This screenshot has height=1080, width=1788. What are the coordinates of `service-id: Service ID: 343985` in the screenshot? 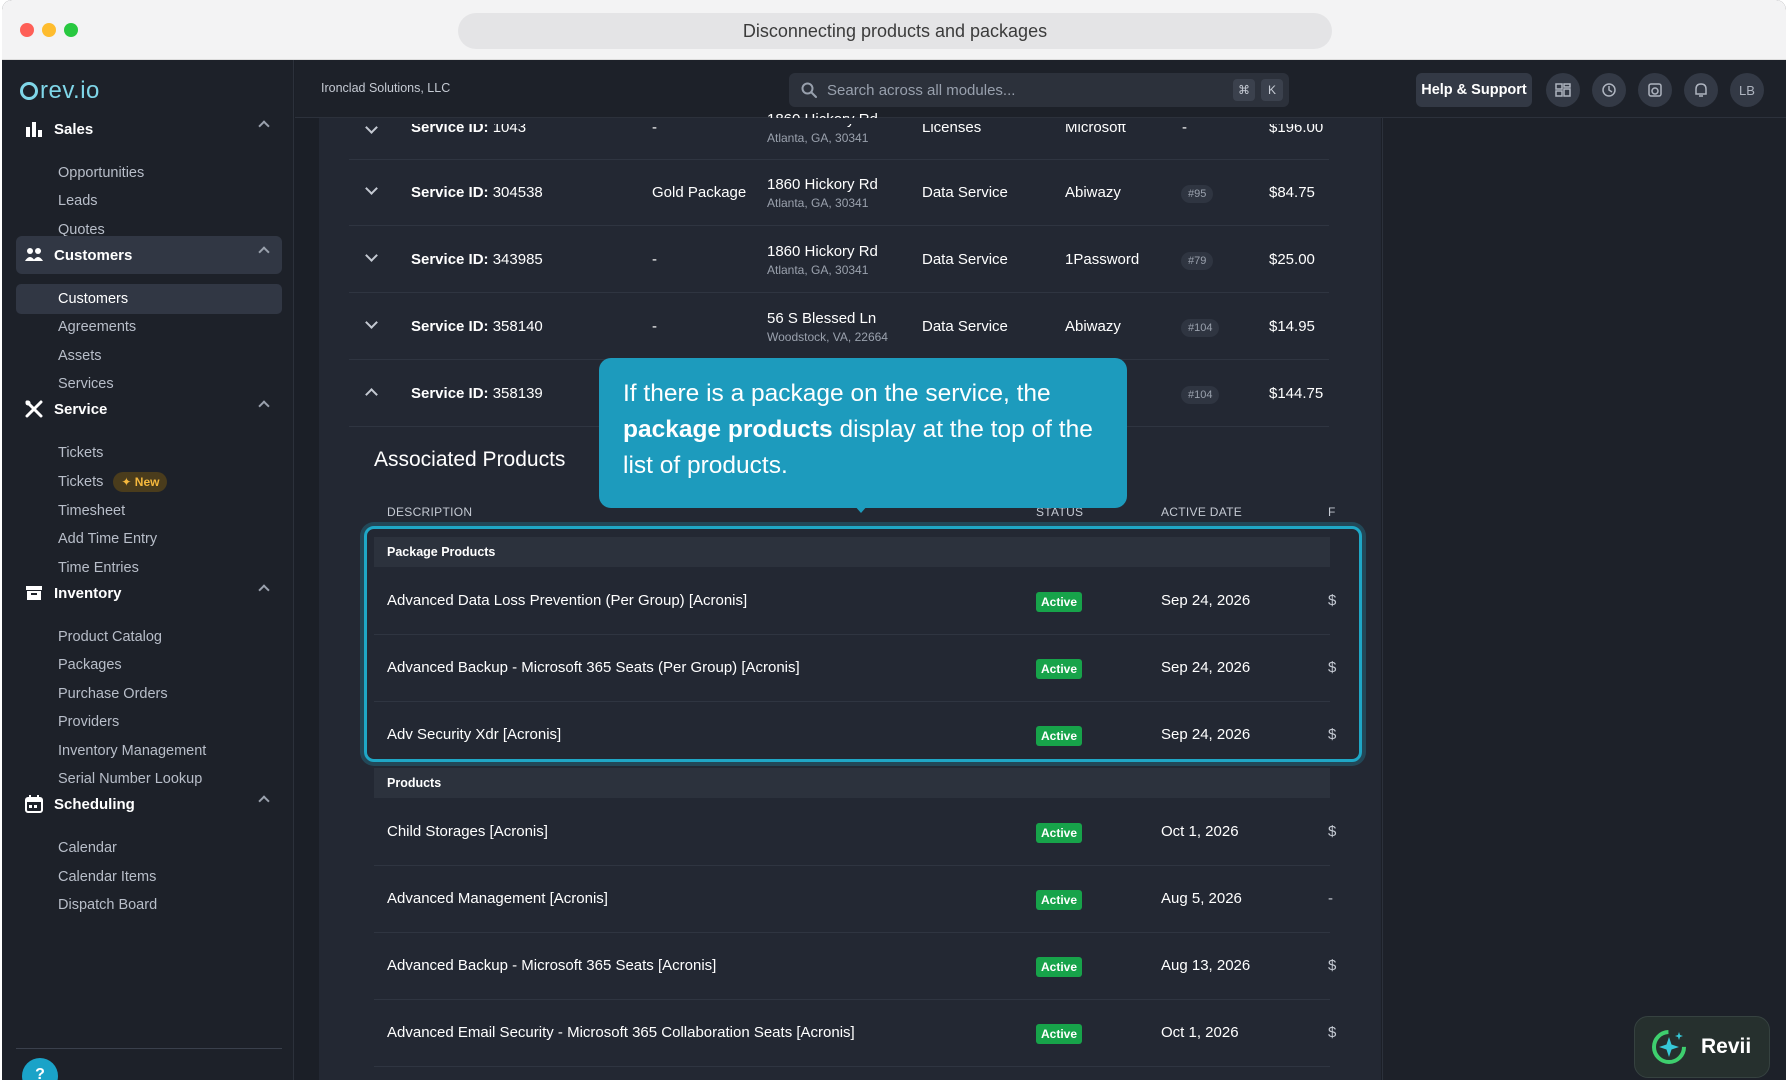 It's located at (477, 259).